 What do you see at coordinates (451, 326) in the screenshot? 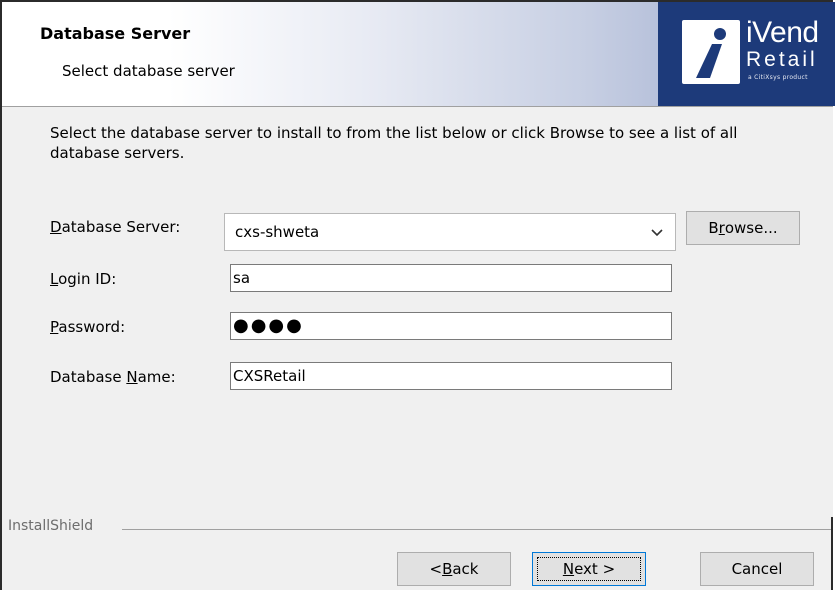
I see `password-input: ●●●●` at bounding box center [451, 326].